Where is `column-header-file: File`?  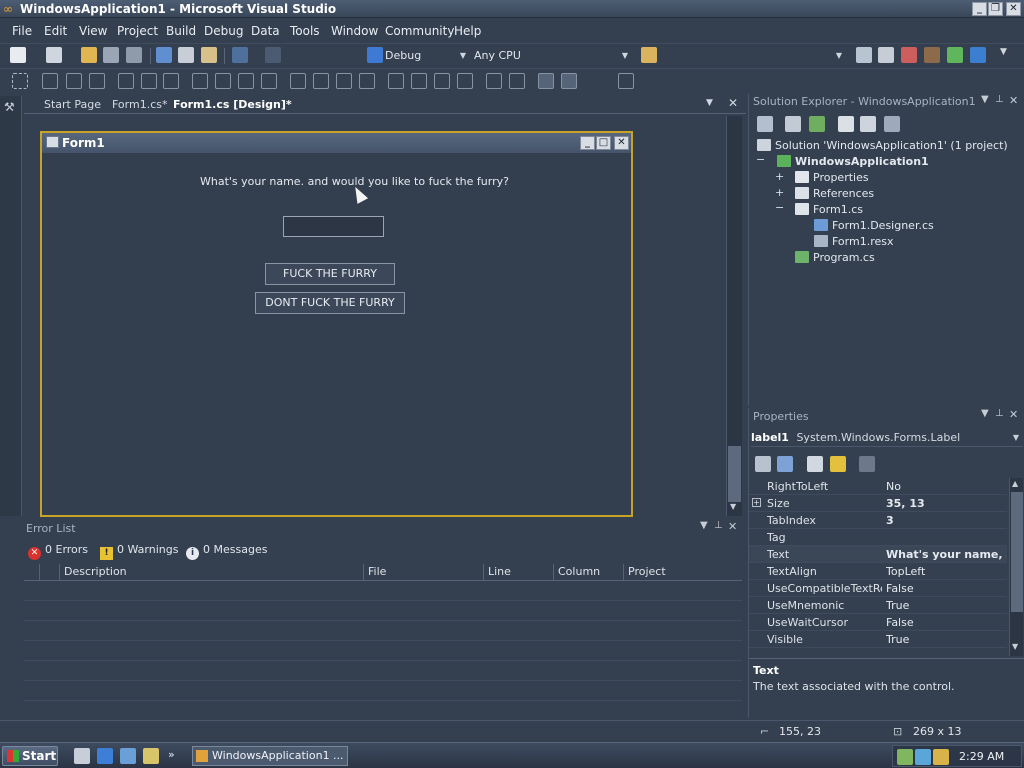
column-header-file: File is located at coordinates (424, 572).